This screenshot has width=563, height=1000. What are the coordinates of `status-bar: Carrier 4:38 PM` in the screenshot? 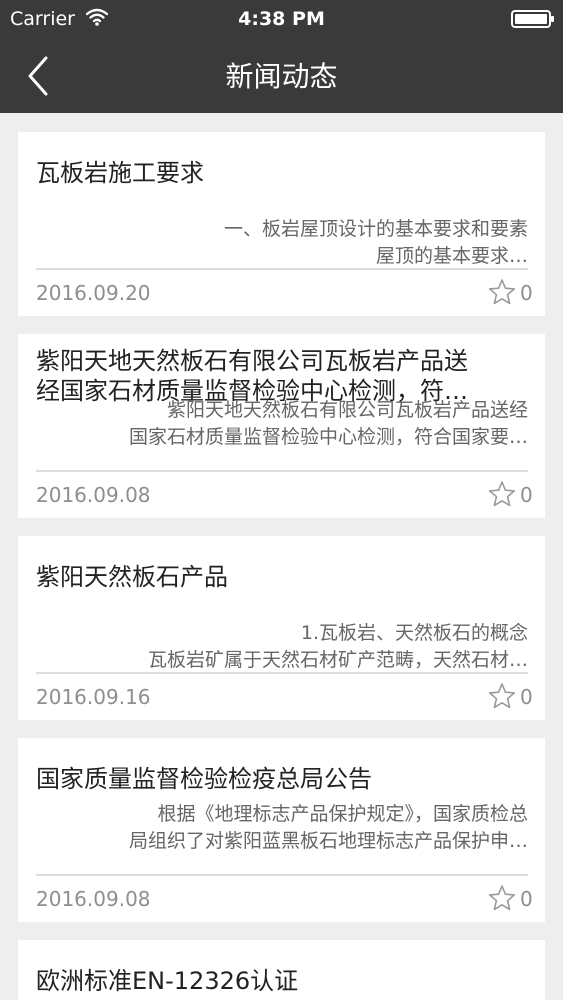 It's located at (281, 20).